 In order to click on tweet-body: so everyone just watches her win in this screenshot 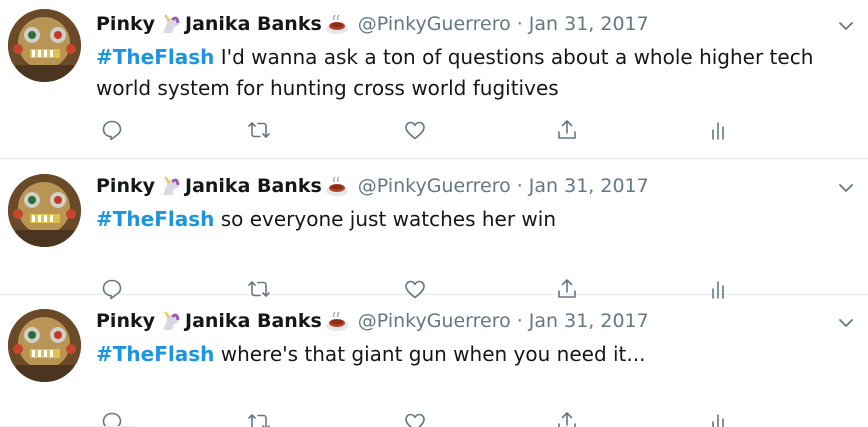, I will do `click(385, 219)`.